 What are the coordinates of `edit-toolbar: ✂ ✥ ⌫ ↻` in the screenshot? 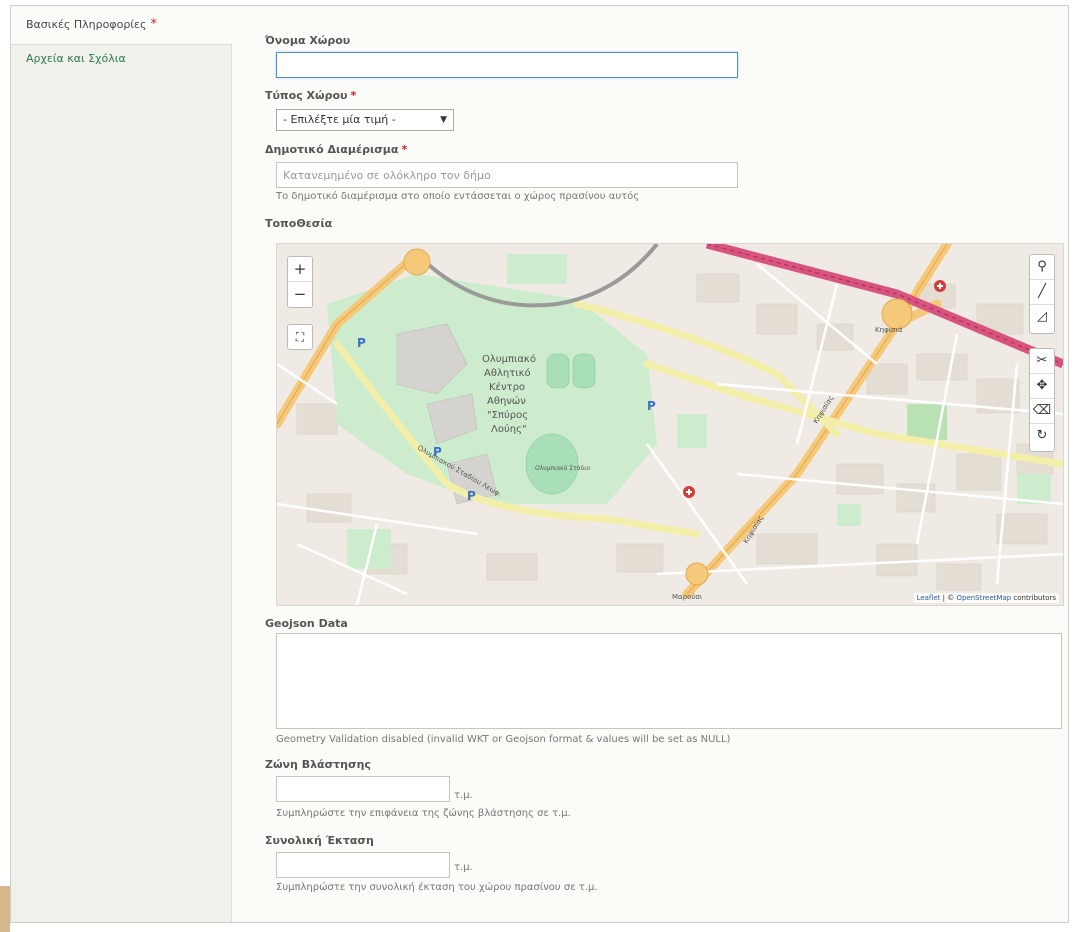 It's located at (1042, 400).